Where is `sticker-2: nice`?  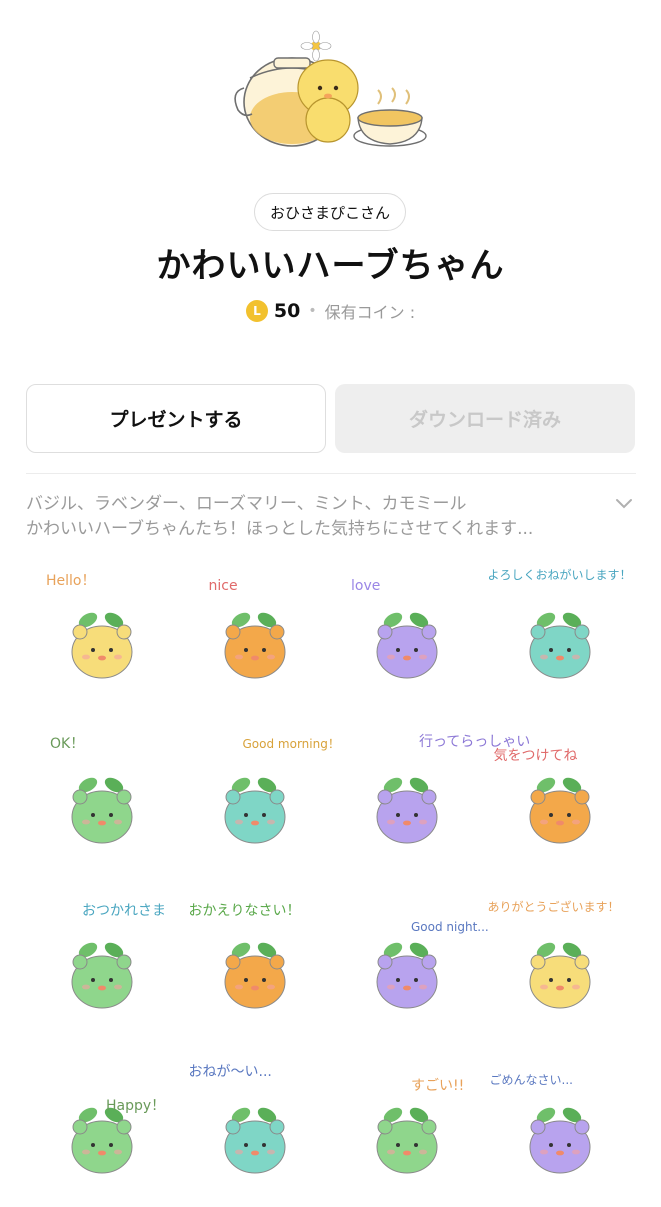
sticker-2: nice is located at coordinates (255, 636).